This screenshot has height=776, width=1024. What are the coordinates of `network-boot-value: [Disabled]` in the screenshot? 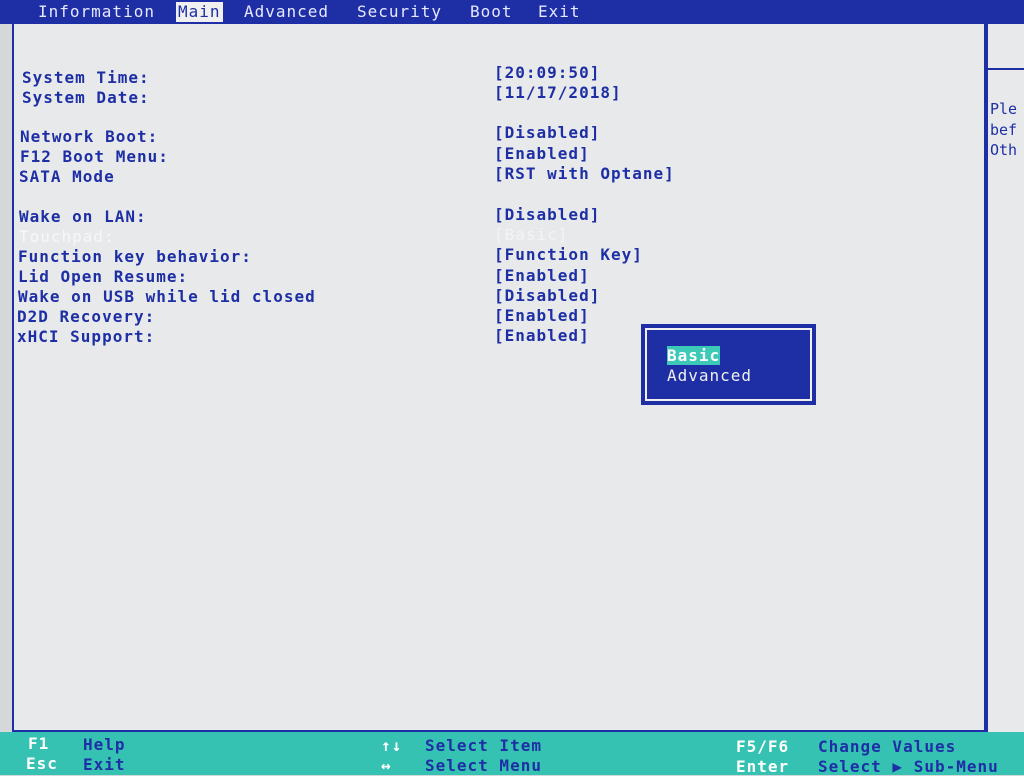 It's located at (547, 132).